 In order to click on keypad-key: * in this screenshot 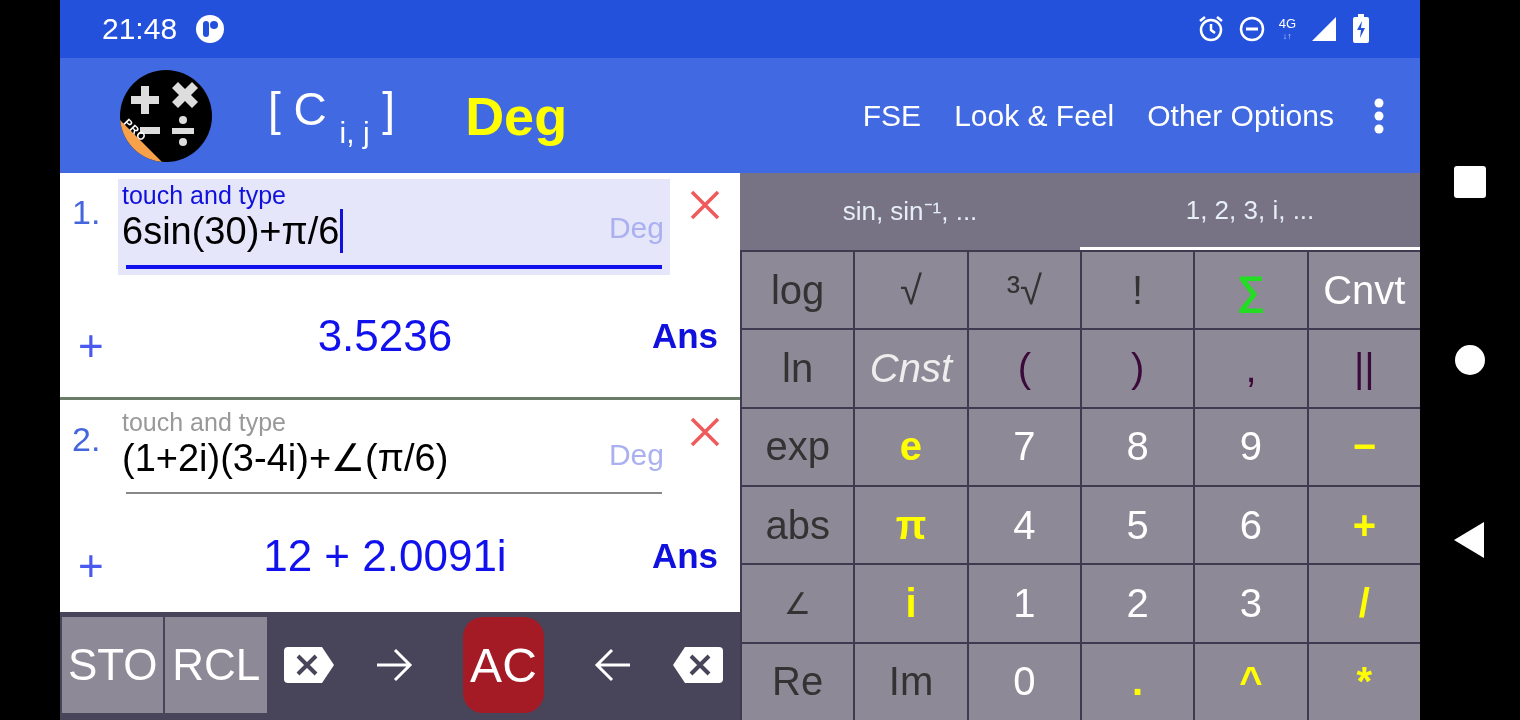, I will do `click(1364, 681)`.